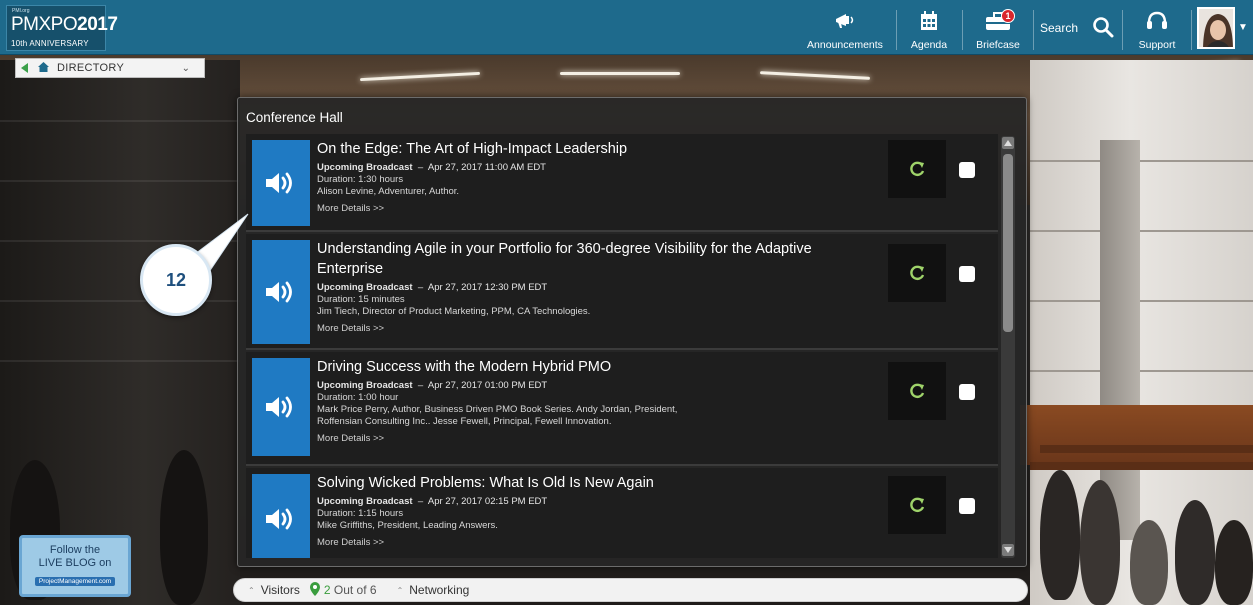 This screenshot has height=605, width=1253. Describe the element at coordinates (44, 24) in the screenshot. I see `logo-title-a: PMXPO` at that location.